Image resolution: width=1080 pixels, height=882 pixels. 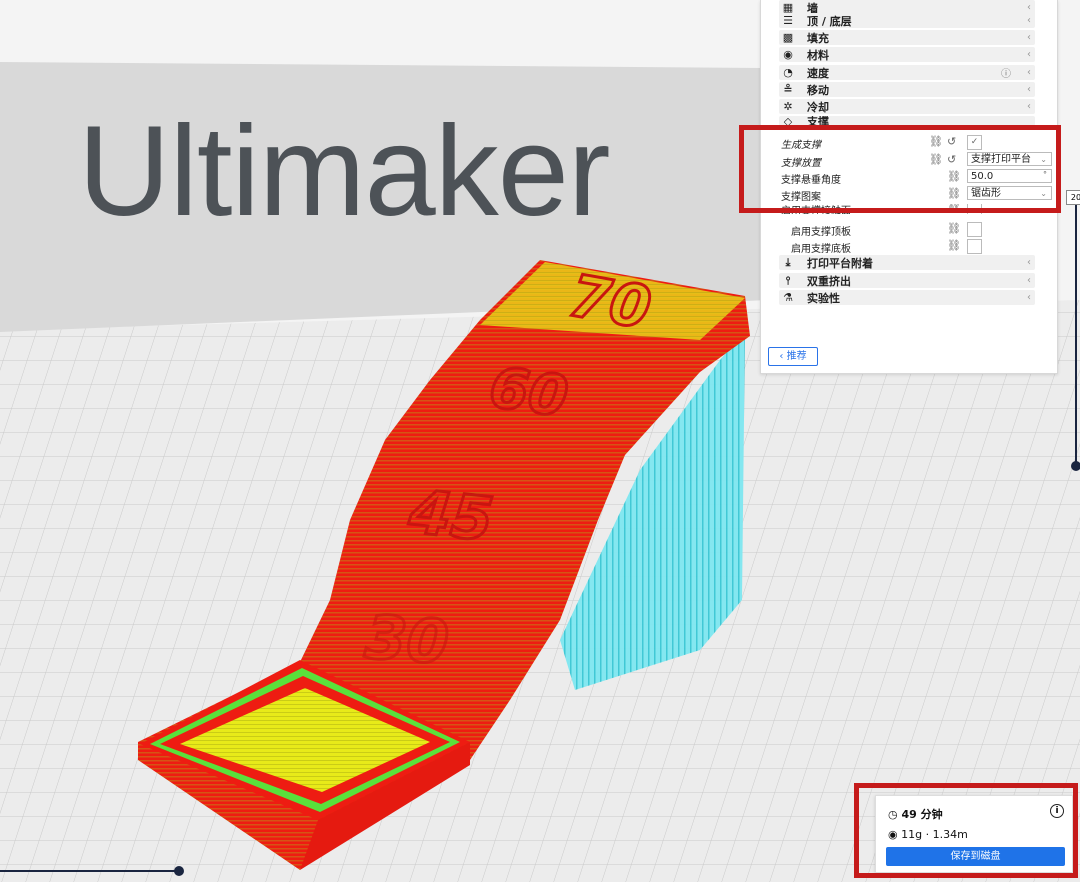 I want to click on layer-slider-handle-bottom, so click(x=179, y=871).